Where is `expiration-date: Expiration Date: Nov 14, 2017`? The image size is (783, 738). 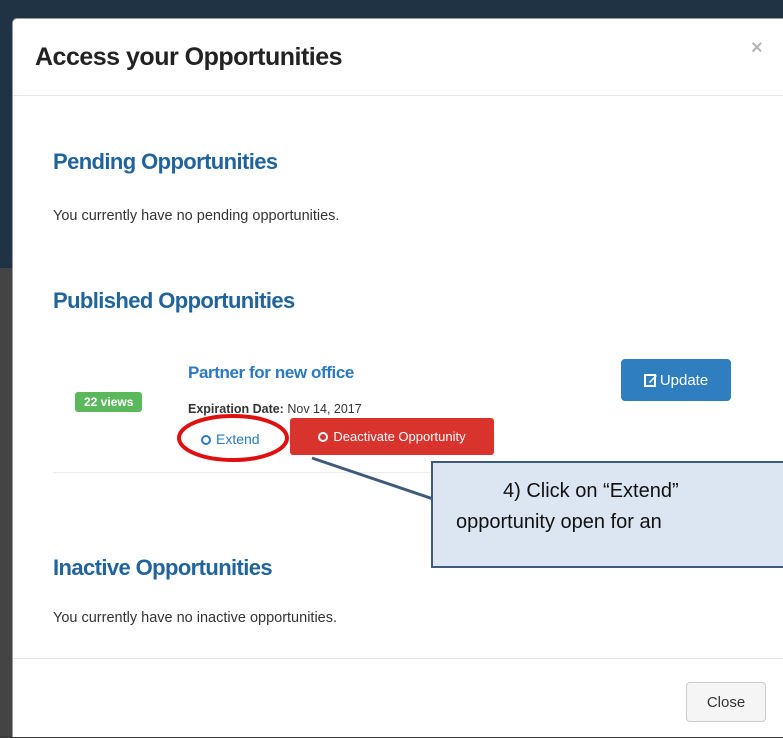 expiration-date: Expiration Date: Nov 14, 2017 is located at coordinates (275, 409).